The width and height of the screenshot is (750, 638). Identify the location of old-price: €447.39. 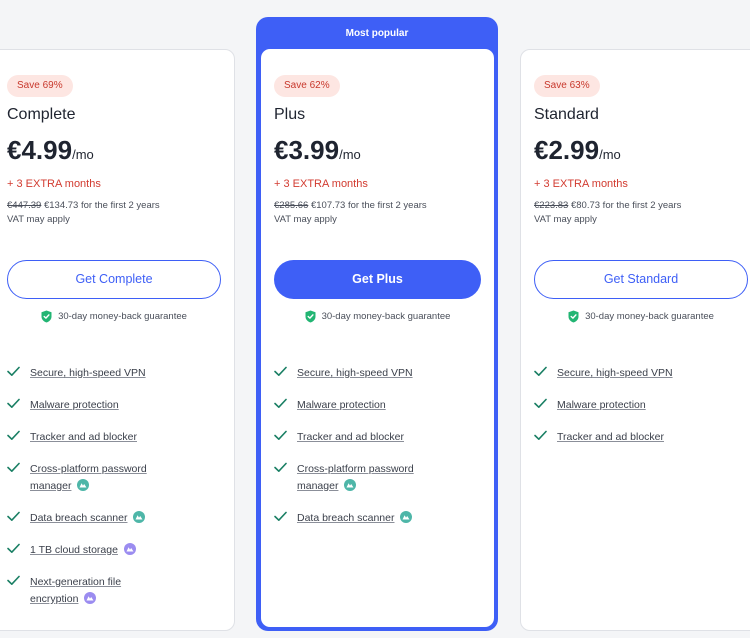
(24, 205).